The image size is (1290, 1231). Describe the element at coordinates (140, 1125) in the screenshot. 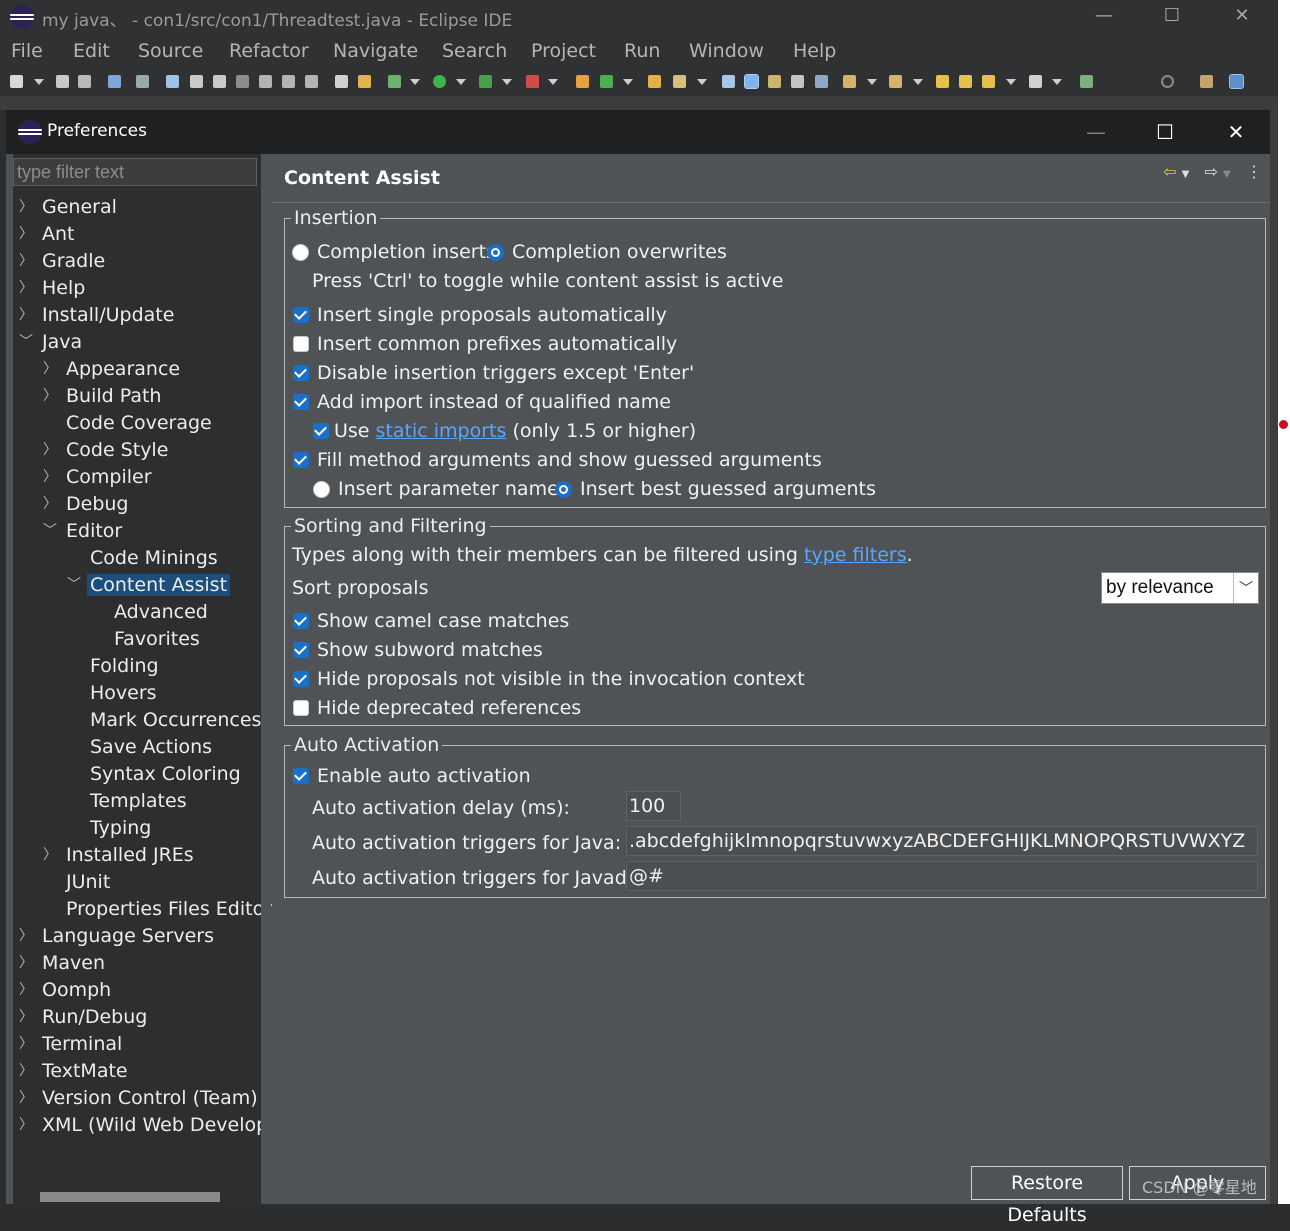

I see `tree-item-xml: 〉XML (Wild Web Developer)` at that location.